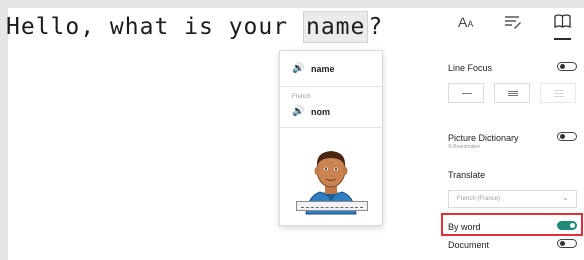  I want to click on reading-text: Hello, what is your name?, so click(195, 27).